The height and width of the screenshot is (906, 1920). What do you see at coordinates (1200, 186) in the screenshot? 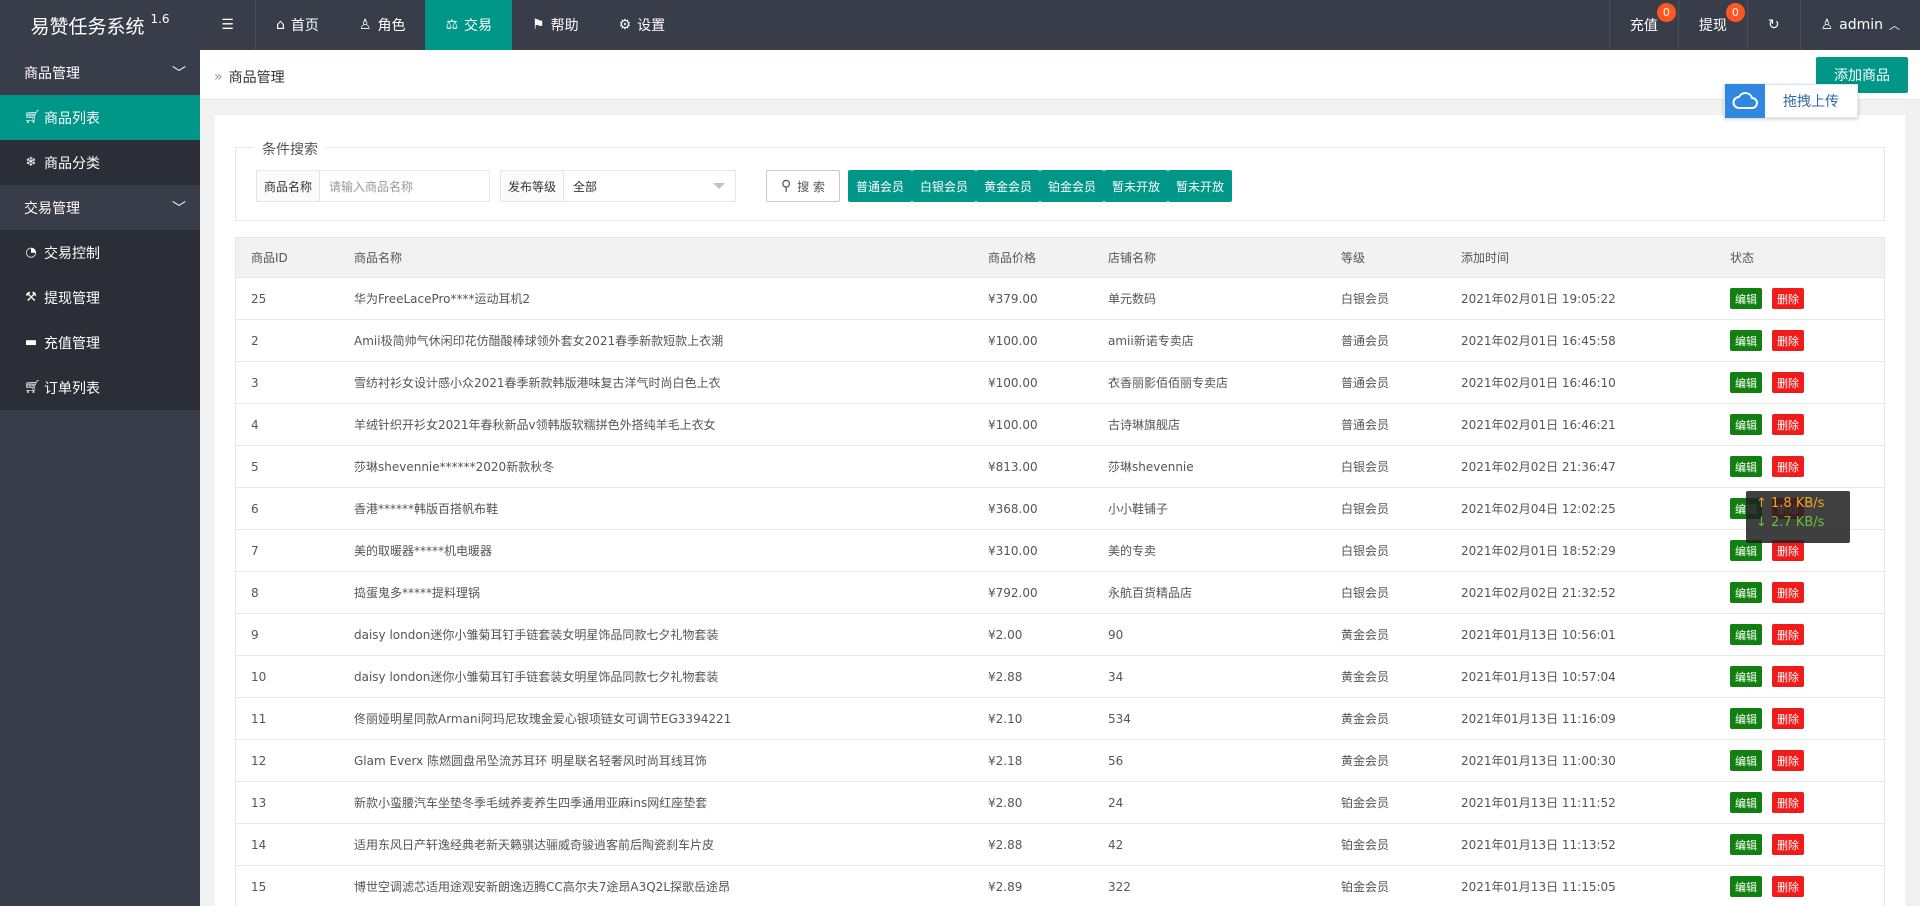
I see `level-button-closed-2: 暂未开放` at bounding box center [1200, 186].